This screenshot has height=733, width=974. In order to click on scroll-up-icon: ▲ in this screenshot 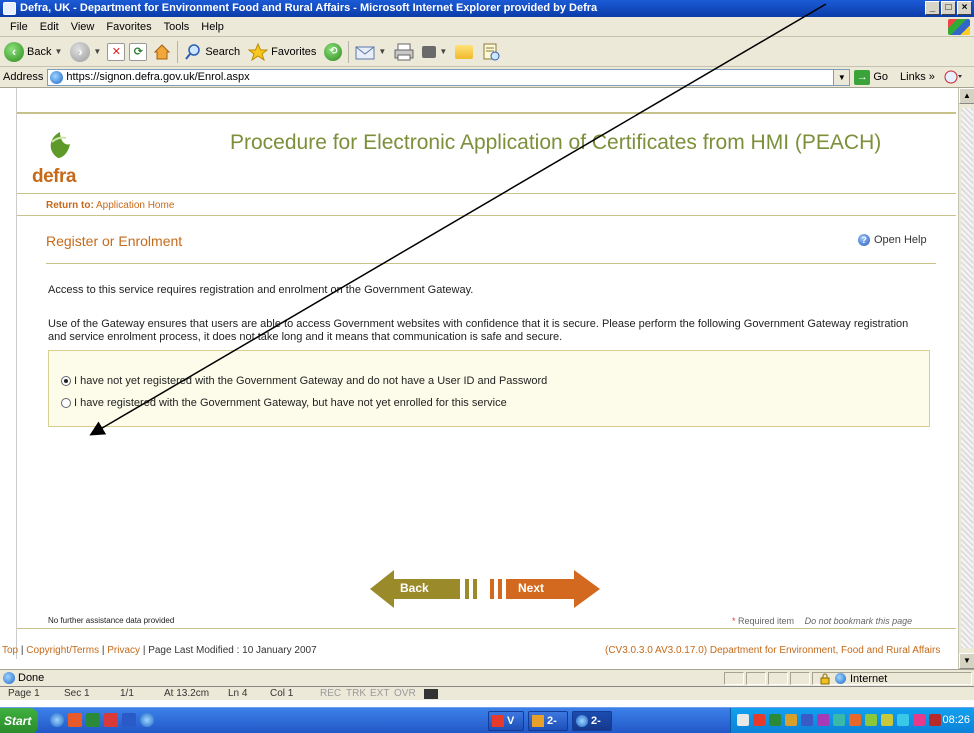, I will do `click(966, 96)`.